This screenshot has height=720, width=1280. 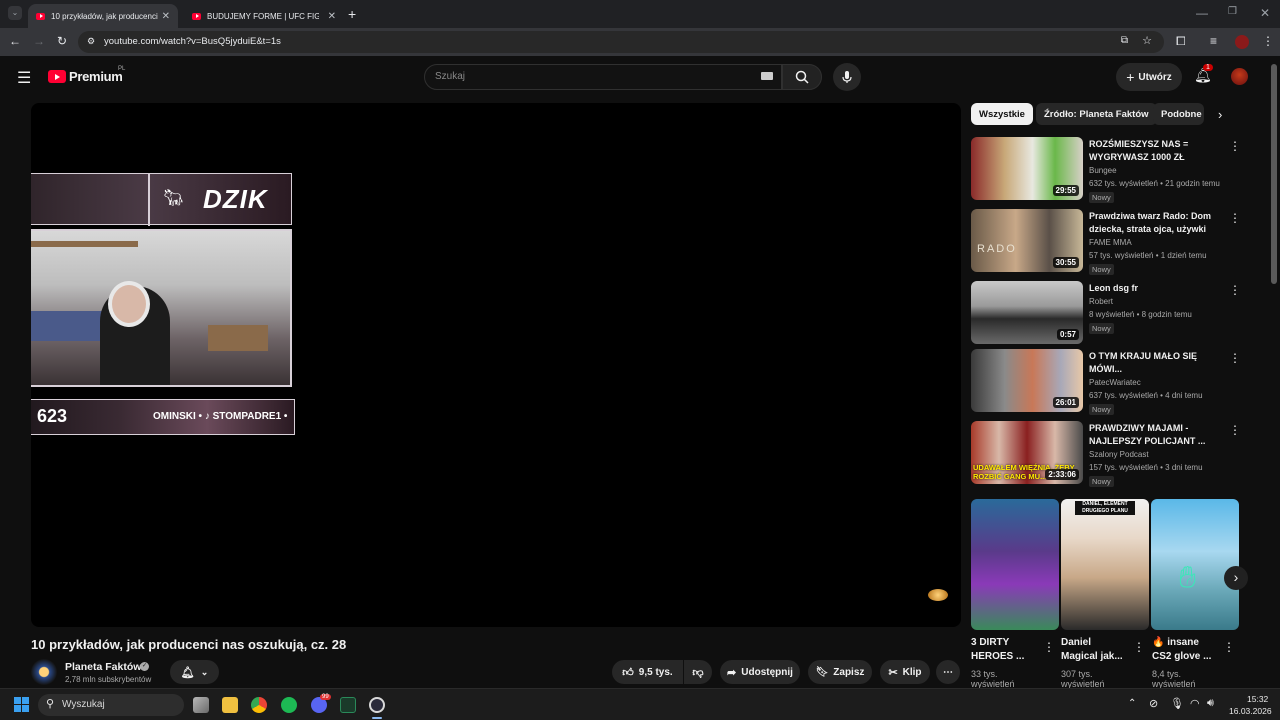 What do you see at coordinates (847, 77) in the screenshot?
I see `voice-search-button` at bounding box center [847, 77].